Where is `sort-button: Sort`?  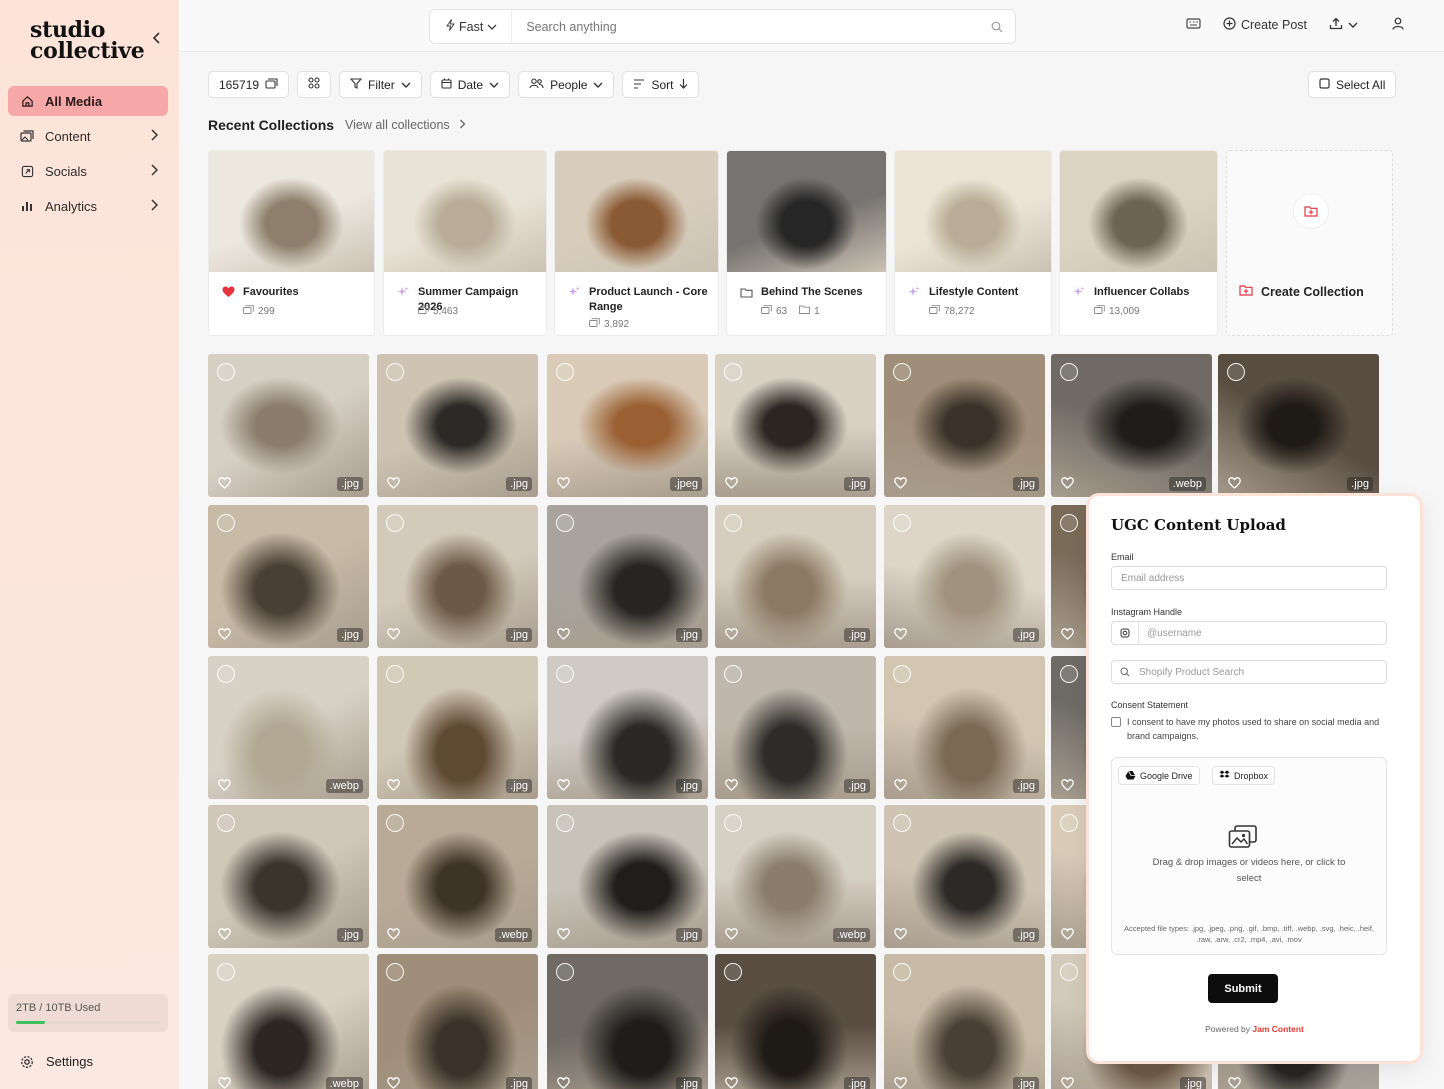 sort-button: Sort is located at coordinates (661, 84).